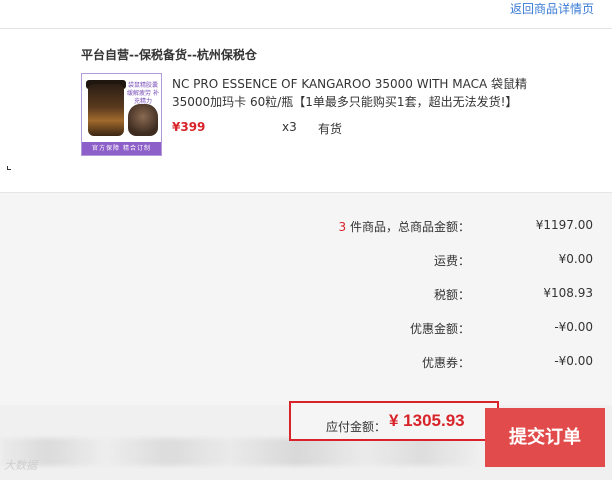 This screenshot has width=612, height=480. I want to click on thumbnail-tag: 袋鼠精胶囊 缓解疲劳 补充精力, so click(143, 93).